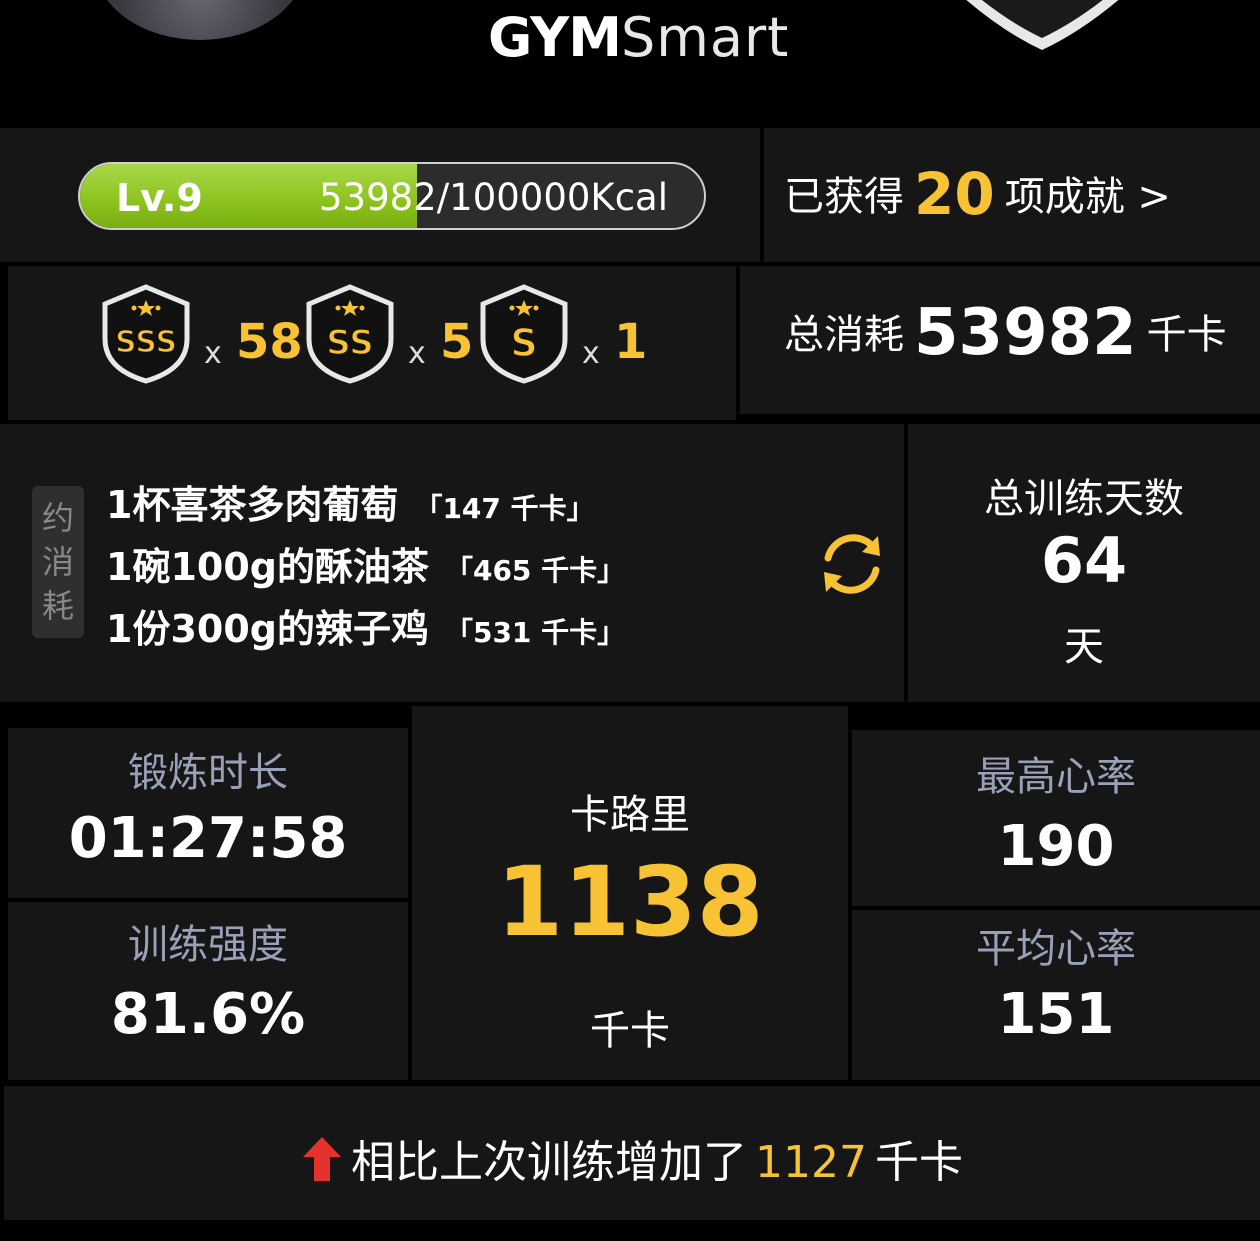  I want to click on level-progress-bar: Lv.9 53982/100000Kcal, so click(392, 196).